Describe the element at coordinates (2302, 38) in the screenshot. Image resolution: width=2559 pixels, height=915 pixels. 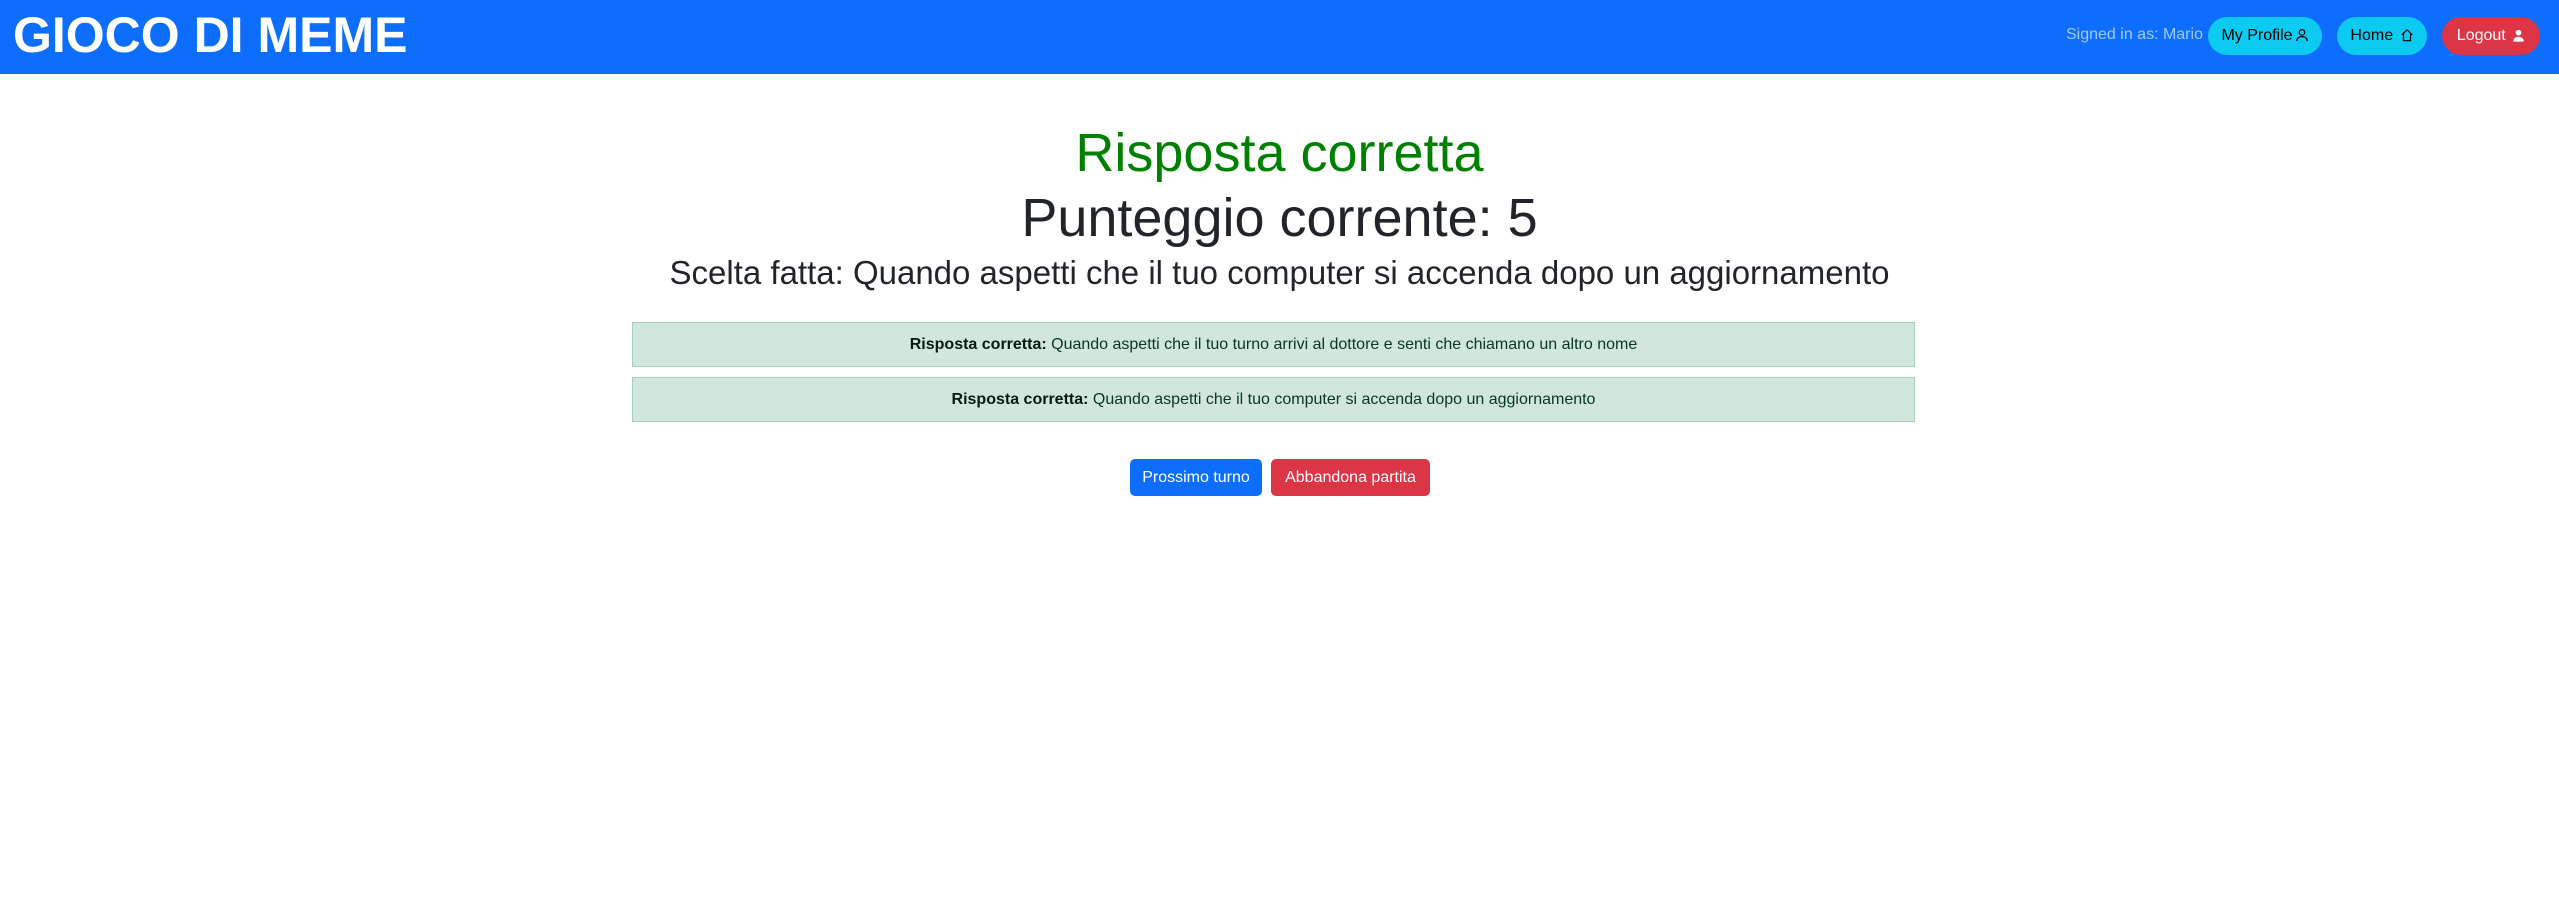
I see `person-outline-icon` at that location.